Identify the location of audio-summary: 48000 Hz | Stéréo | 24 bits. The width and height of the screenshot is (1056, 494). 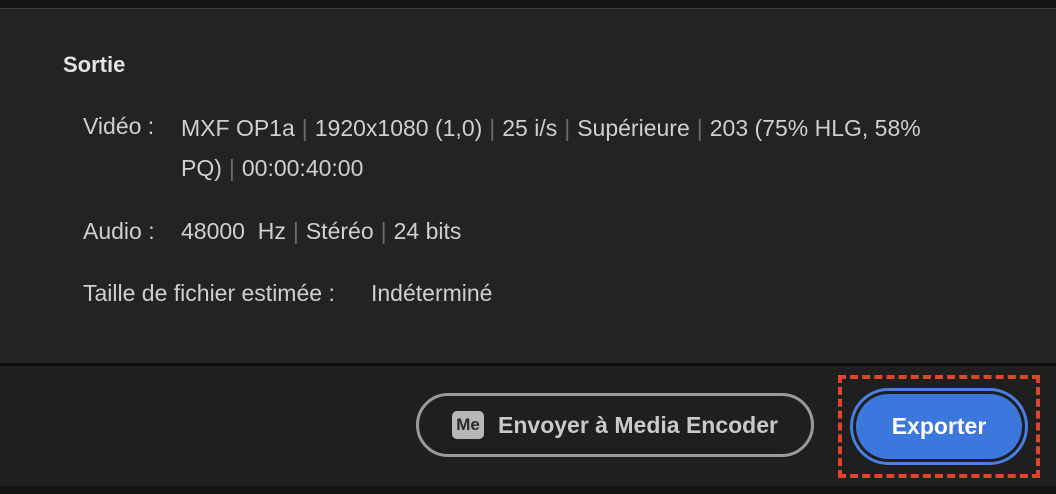
(321, 231).